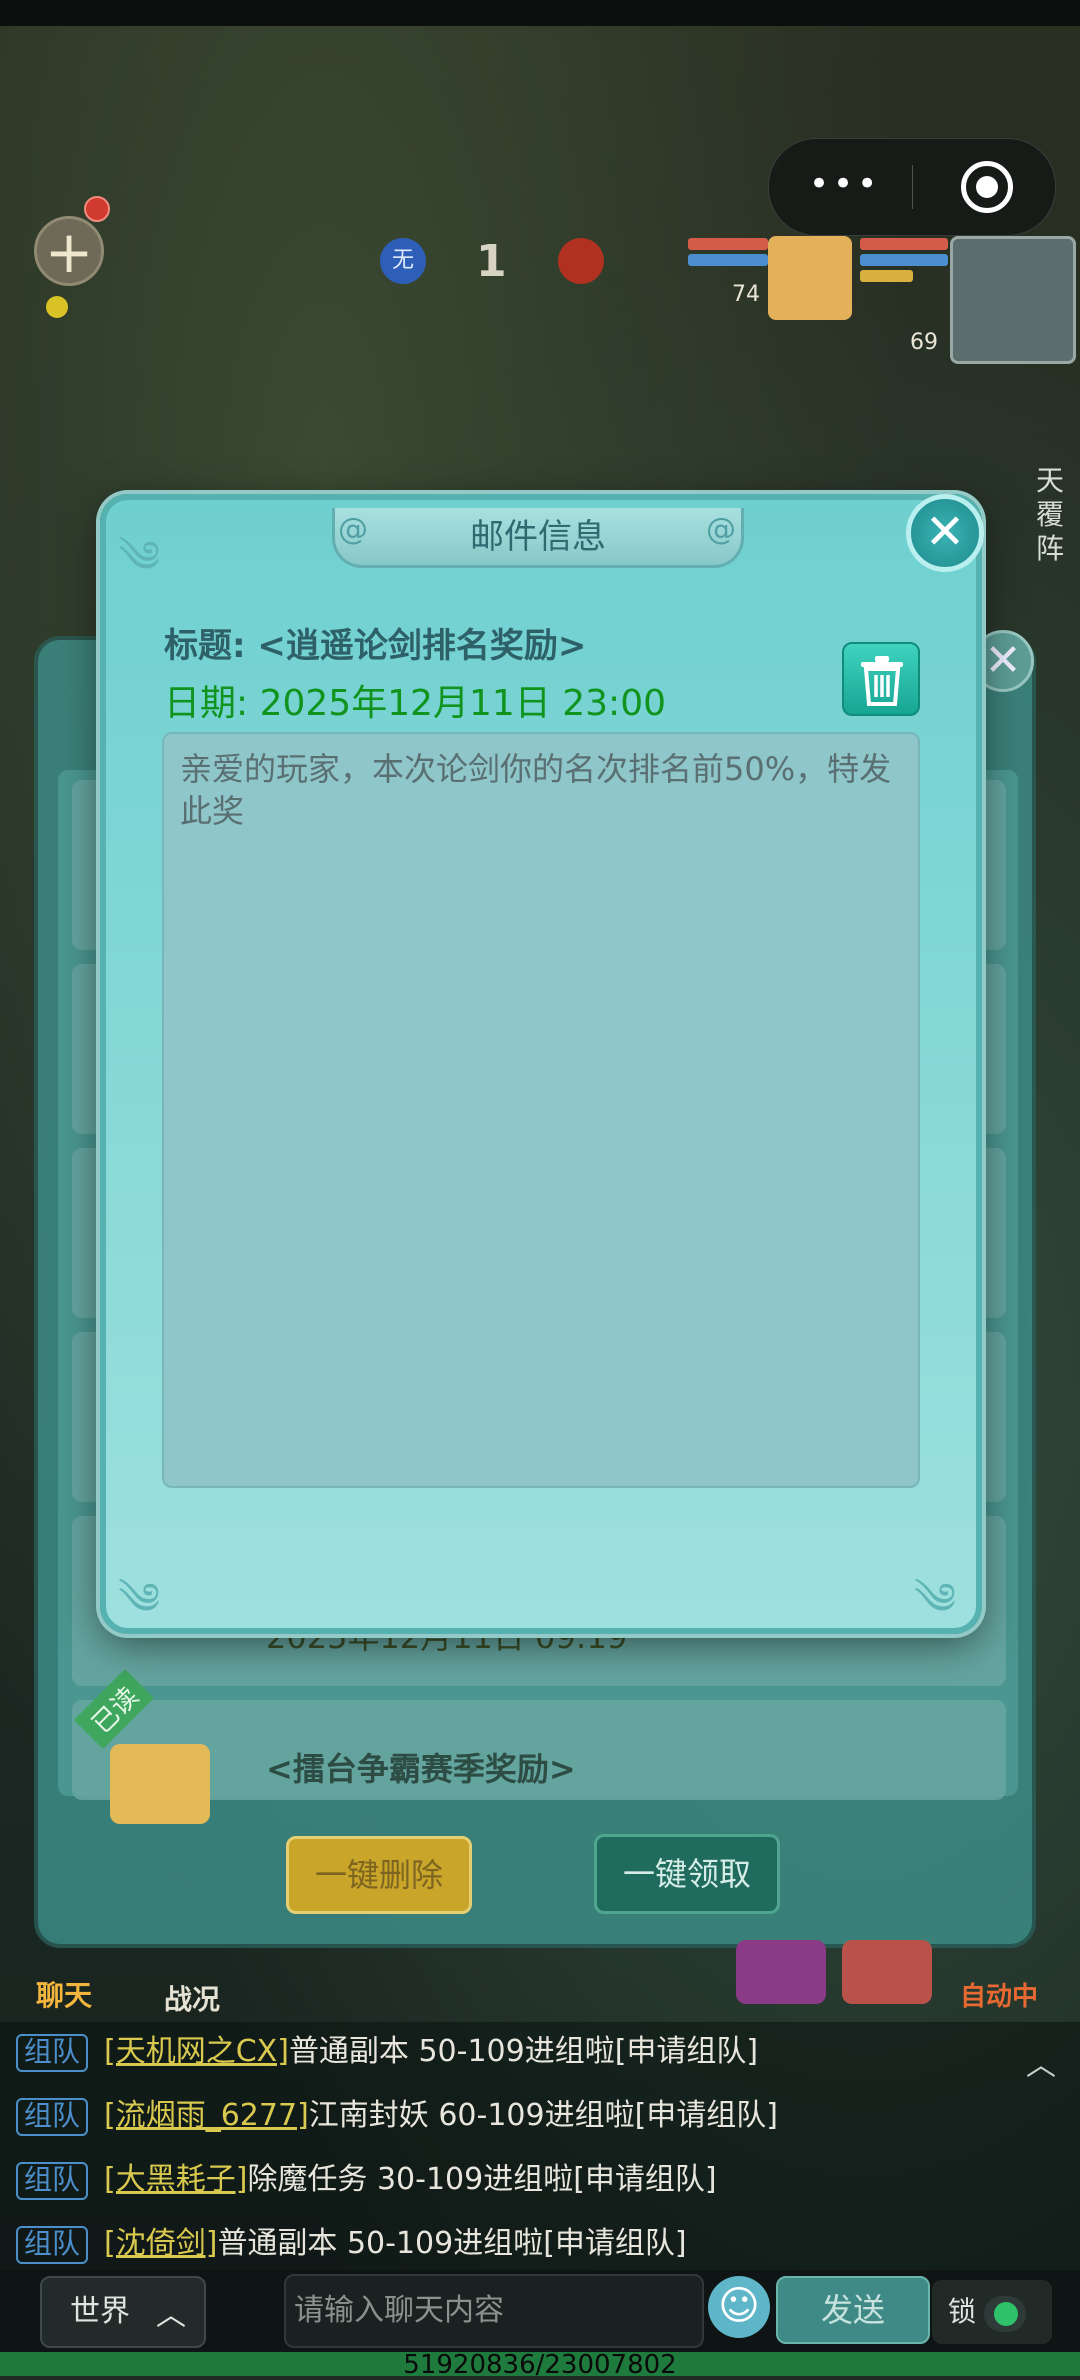  I want to click on chat-sender: [大黑耗子], so click(175, 2179).